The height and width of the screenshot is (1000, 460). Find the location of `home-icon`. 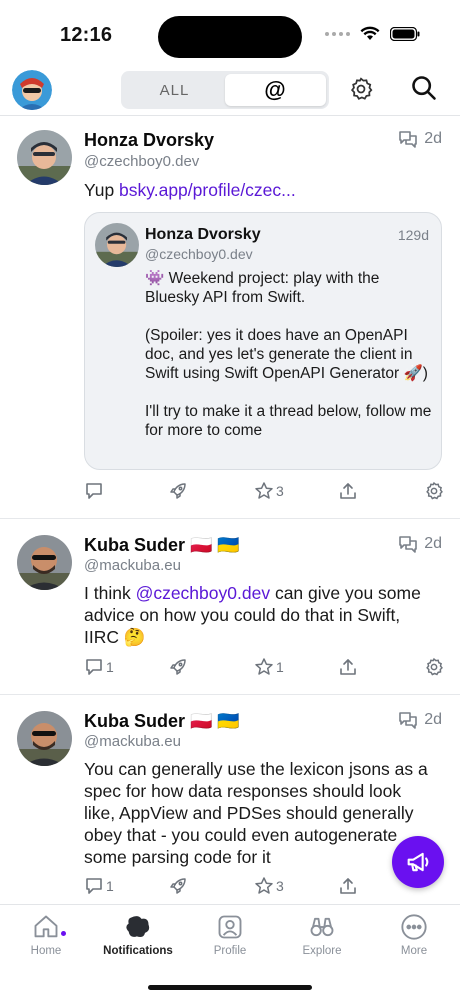

home-icon is located at coordinates (46, 926).